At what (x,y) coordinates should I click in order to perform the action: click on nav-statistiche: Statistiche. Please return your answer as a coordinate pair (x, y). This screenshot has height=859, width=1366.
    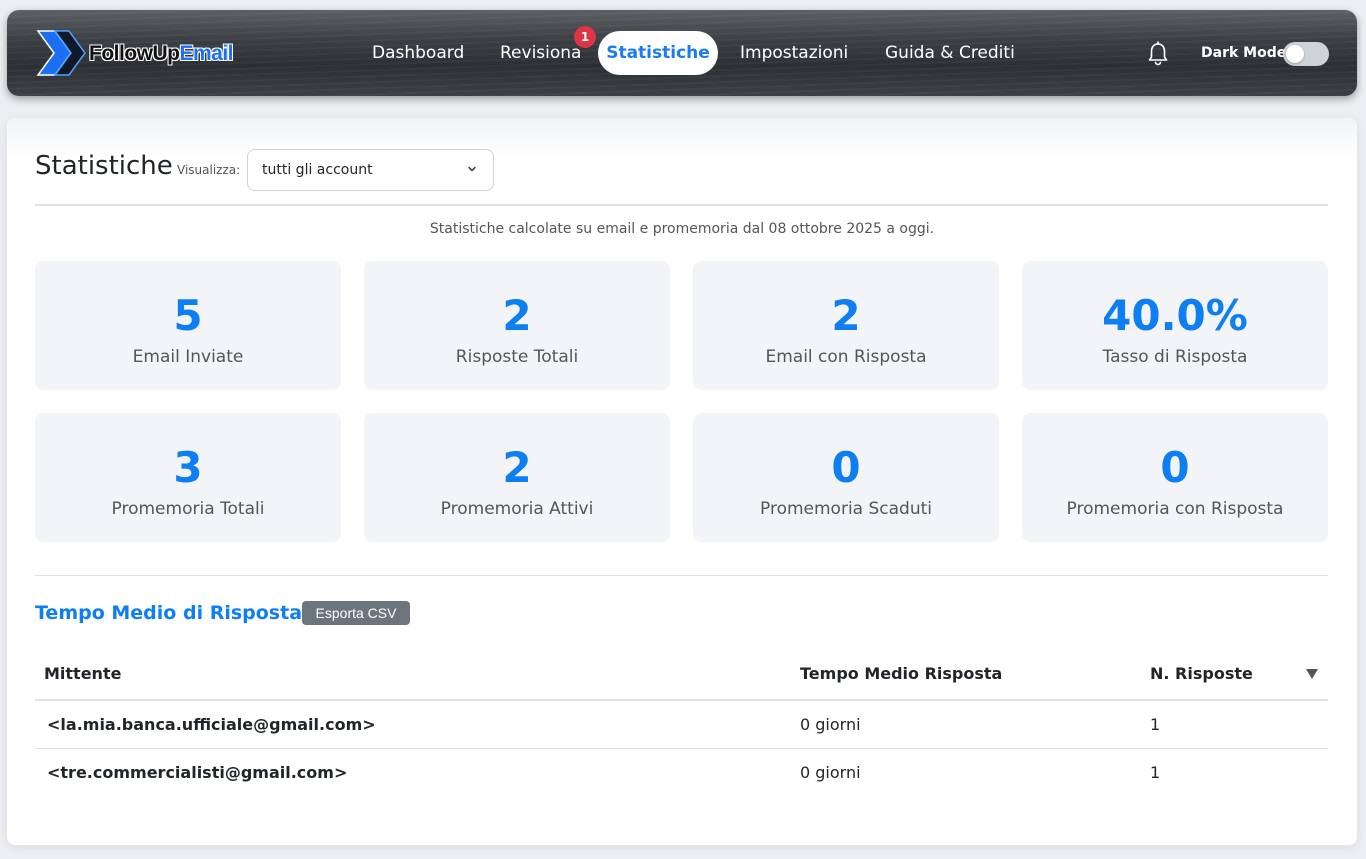
    Looking at the image, I should click on (658, 53).